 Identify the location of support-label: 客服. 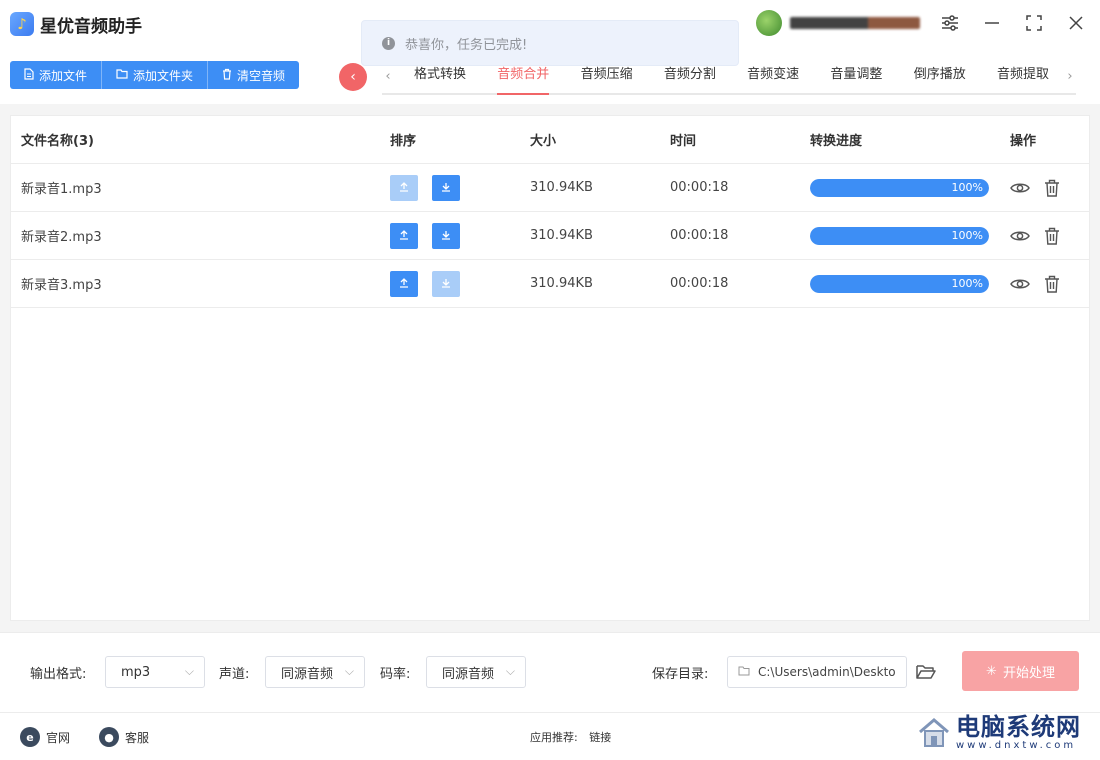
(137, 737).